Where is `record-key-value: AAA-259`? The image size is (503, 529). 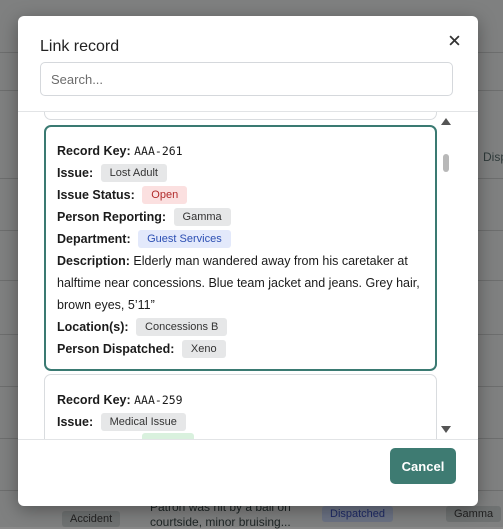 record-key-value: AAA-259 is located at coordinates (158, 400).